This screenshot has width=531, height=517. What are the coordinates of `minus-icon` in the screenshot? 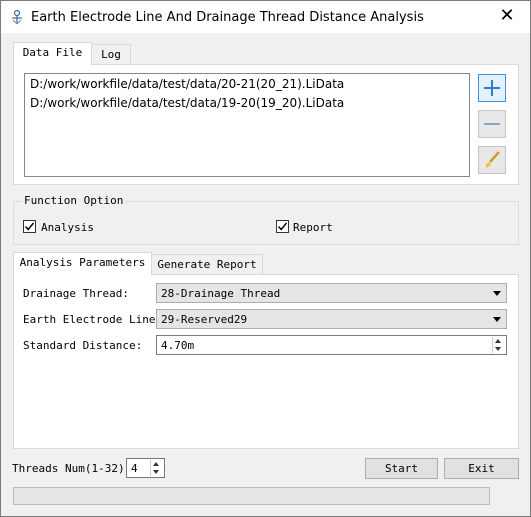 It's located at (492, 124).